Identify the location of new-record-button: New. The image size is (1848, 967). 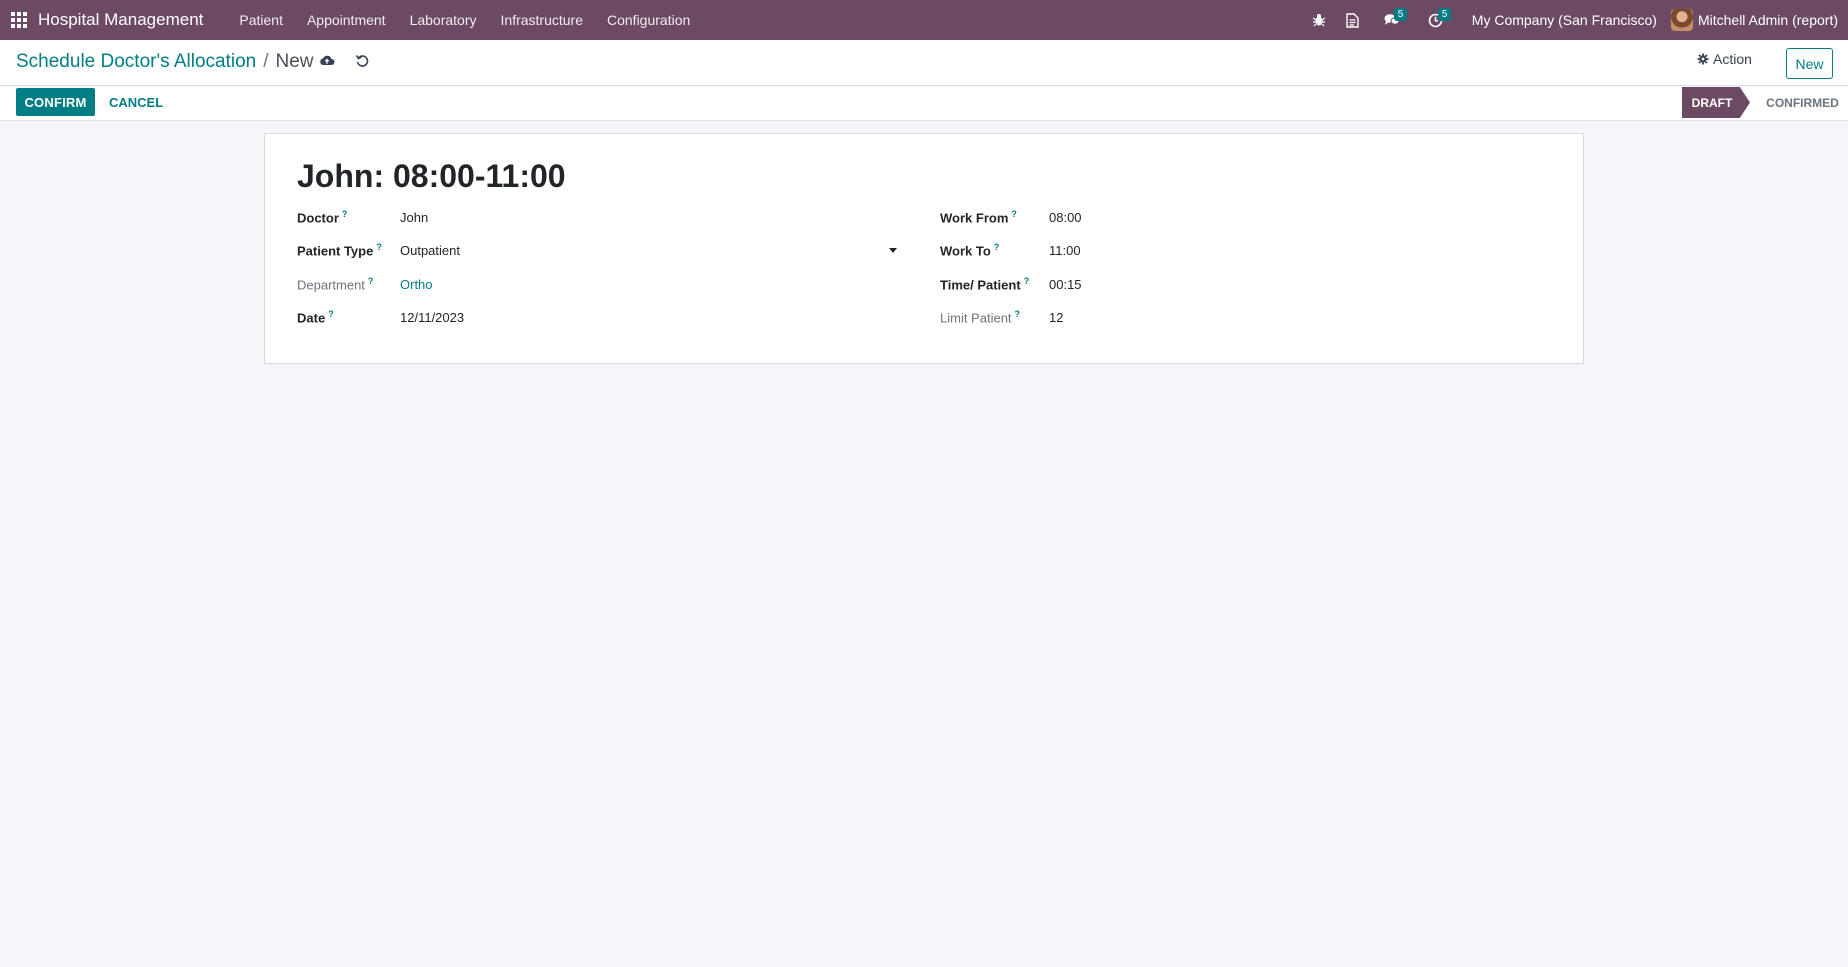
(1809, 63).